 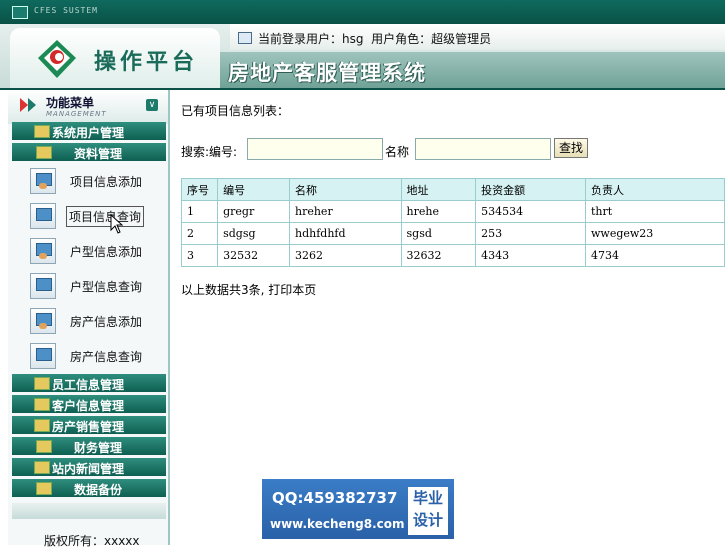 I want to click on sidebar-item-property-add: 房产信息添加, so click(x=98, y=323).